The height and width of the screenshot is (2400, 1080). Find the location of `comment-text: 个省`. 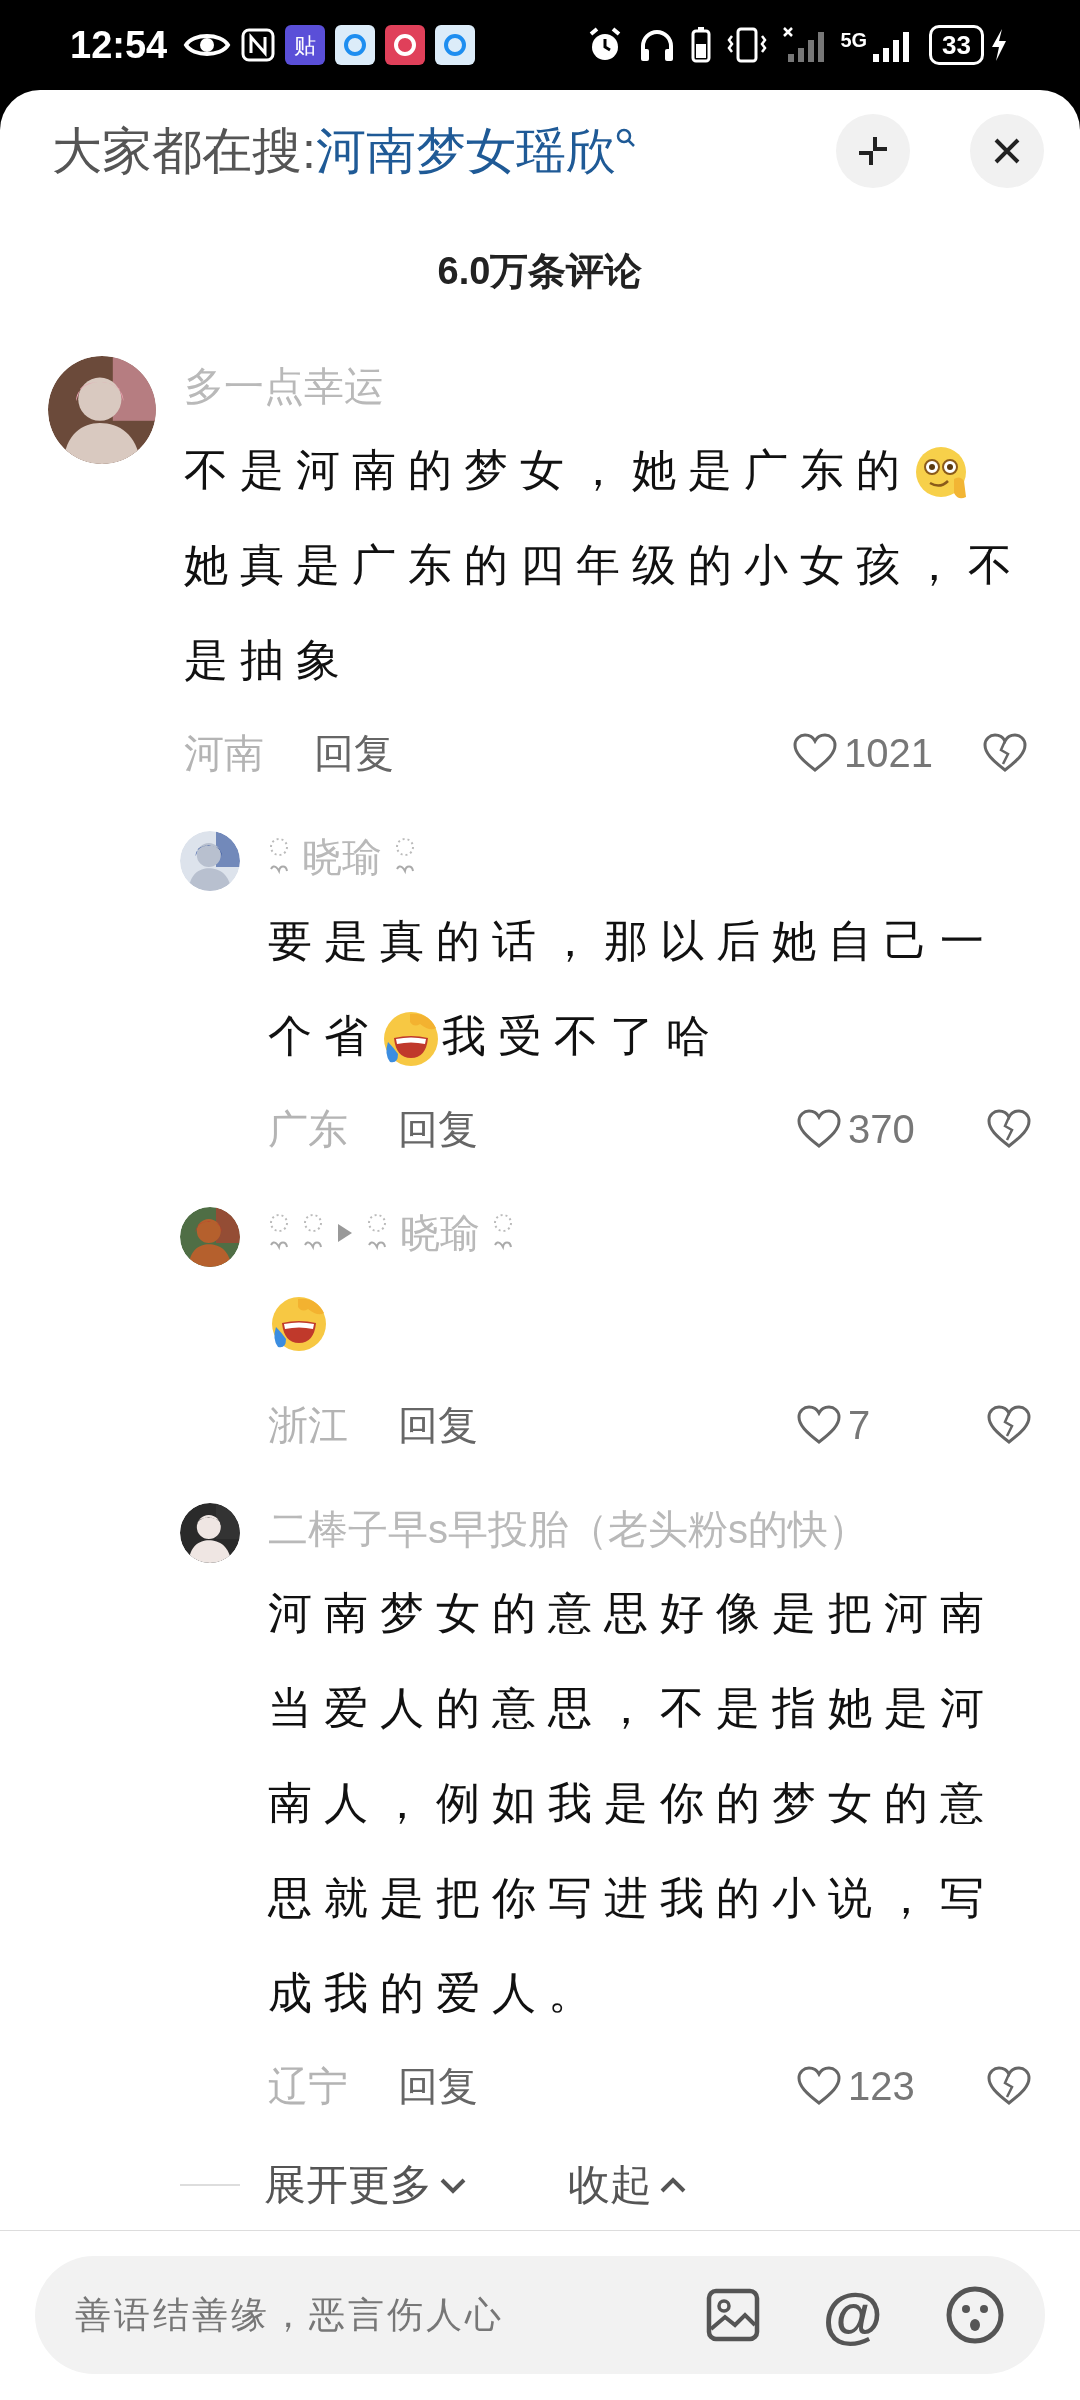

comment-text: 个省 is located at coordinates (324, 1036).